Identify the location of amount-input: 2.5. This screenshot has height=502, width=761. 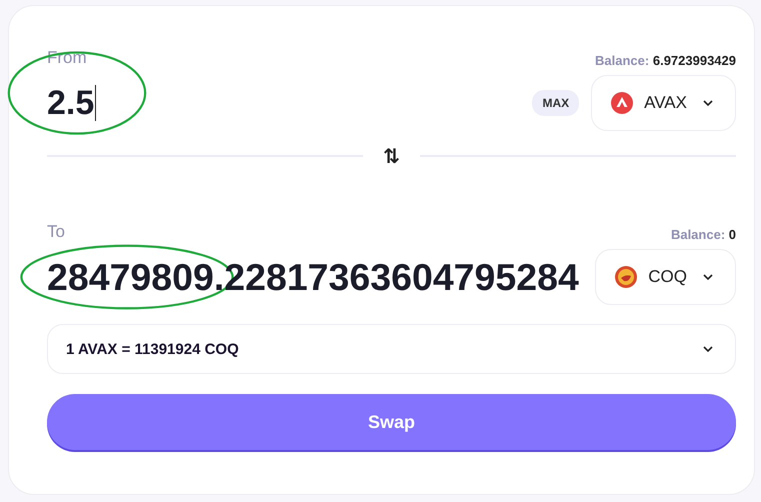
(71, 103).